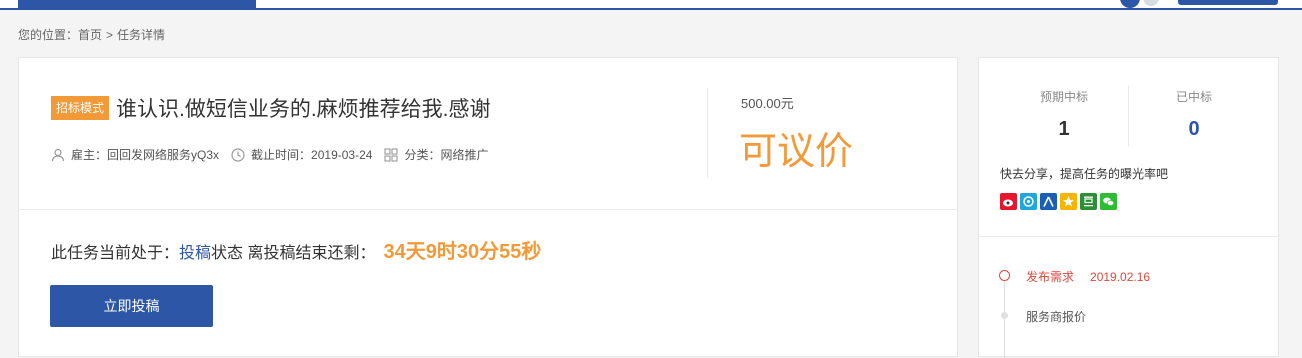 The height and width of the screenshot is (358, 1302). Describe the element at coordinates (1120, 277) in the screenshot. I see `timeline-item-date: 2019.02.16` at that location.